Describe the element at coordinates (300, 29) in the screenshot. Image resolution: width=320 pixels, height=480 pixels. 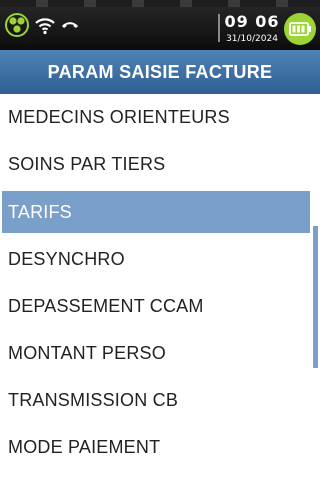
I see `battery-icon` at that location.